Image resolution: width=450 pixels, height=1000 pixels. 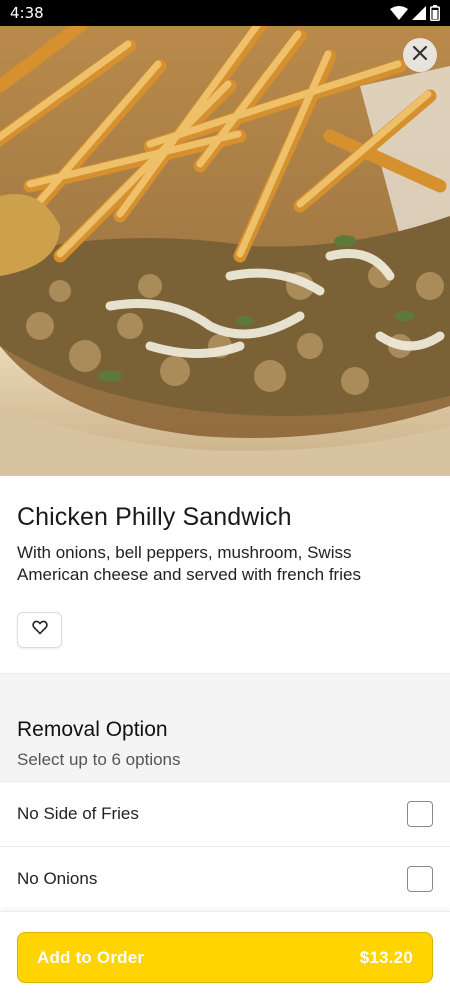 I want to click on add-to-order-button: Add to Order $13.20, so click(x=225, y=957).